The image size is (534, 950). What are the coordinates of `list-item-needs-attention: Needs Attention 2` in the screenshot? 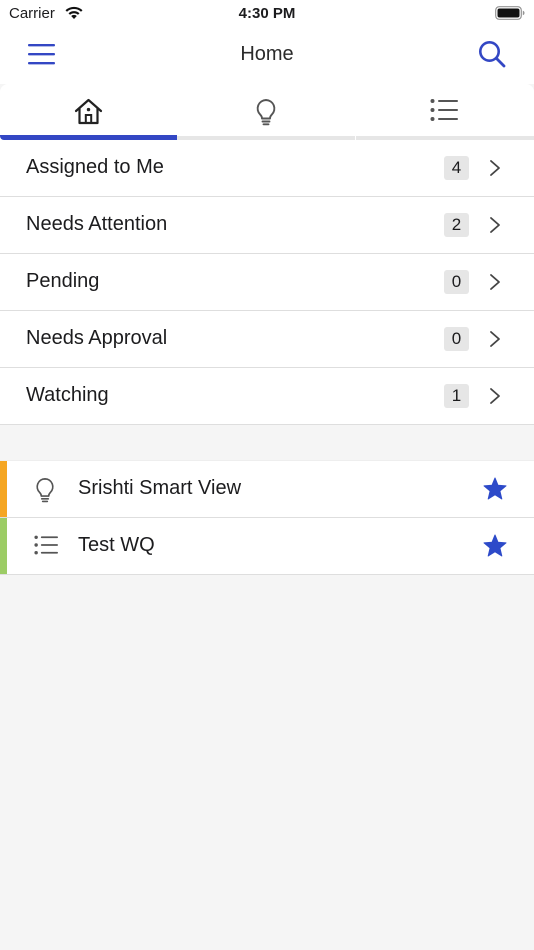 It's located at (267, 225).